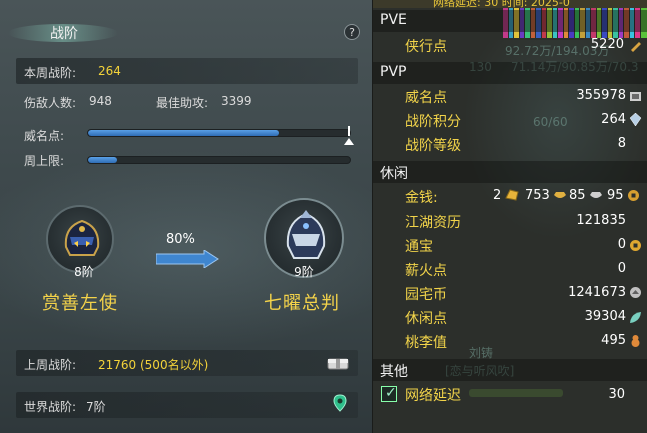 Image resolution: width=647 pixels, height=433 pixels. I want to click on latency-checkbox: ✓, so click(389, 393).